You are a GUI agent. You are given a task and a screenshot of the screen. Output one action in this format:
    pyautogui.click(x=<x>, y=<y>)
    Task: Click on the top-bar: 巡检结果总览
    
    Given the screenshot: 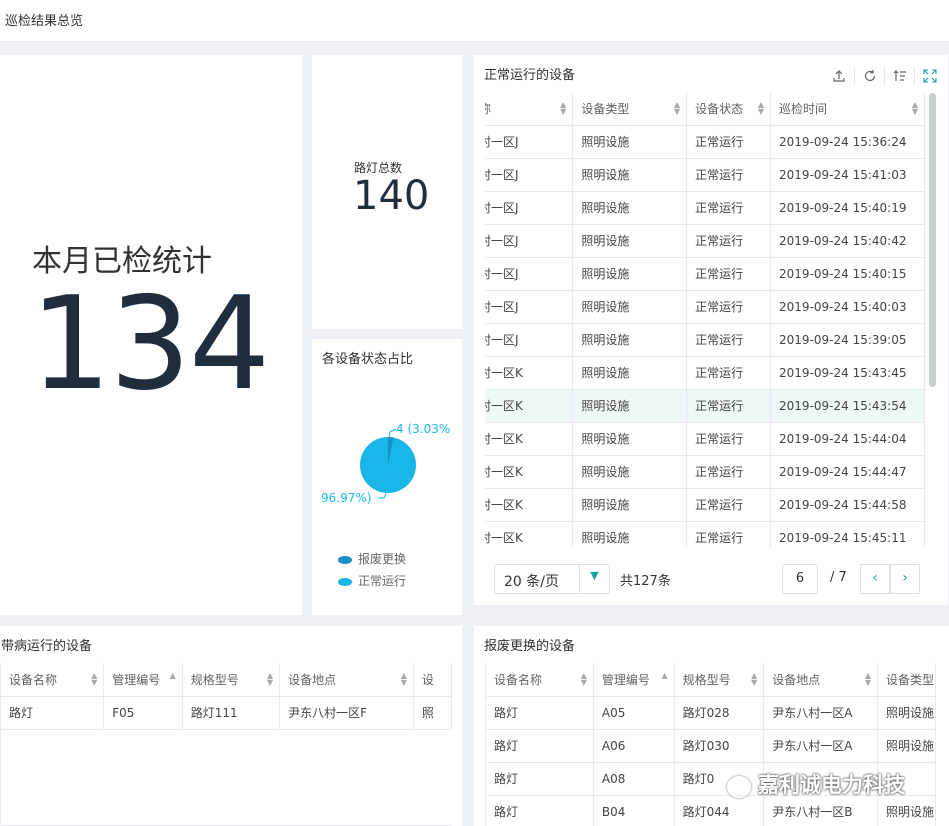 What is the action you would take?
    pyautogui.click(x=474, y=21)
    